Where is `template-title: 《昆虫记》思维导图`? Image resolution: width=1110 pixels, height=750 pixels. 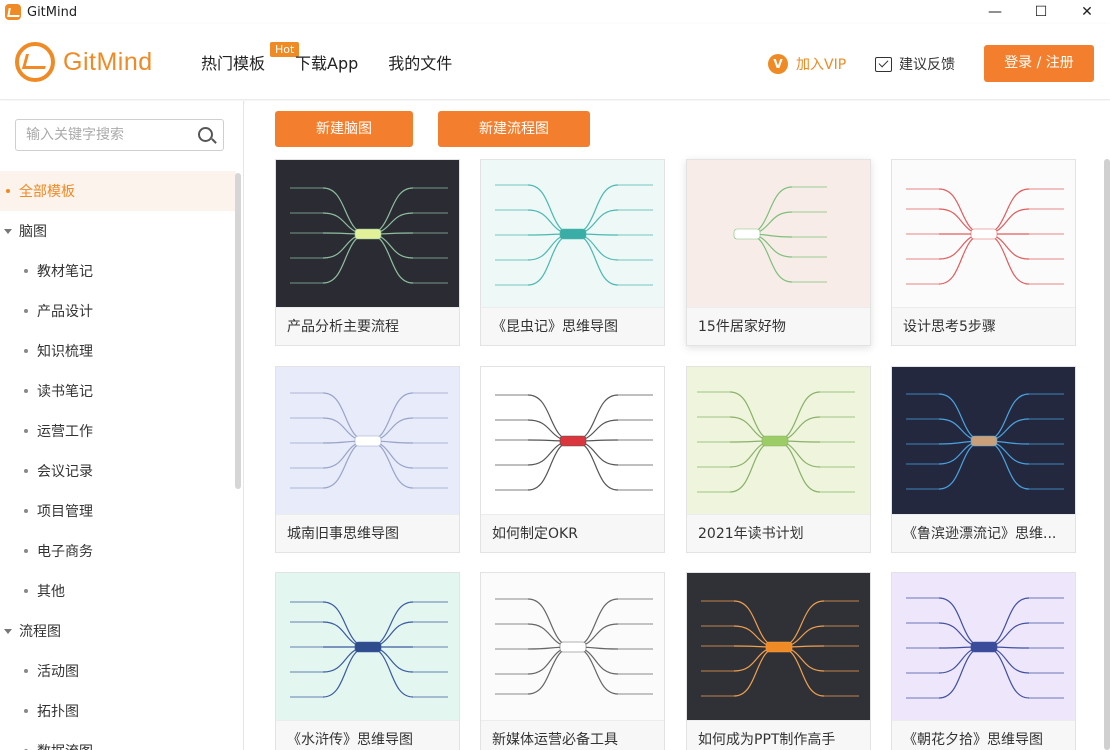 template-title: 《昆虫记》思维导图 is located at coordinates (572, 326).